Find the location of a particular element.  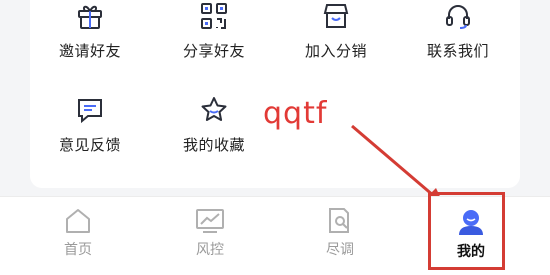

feedback-icon is located at coordinates (90, 111).